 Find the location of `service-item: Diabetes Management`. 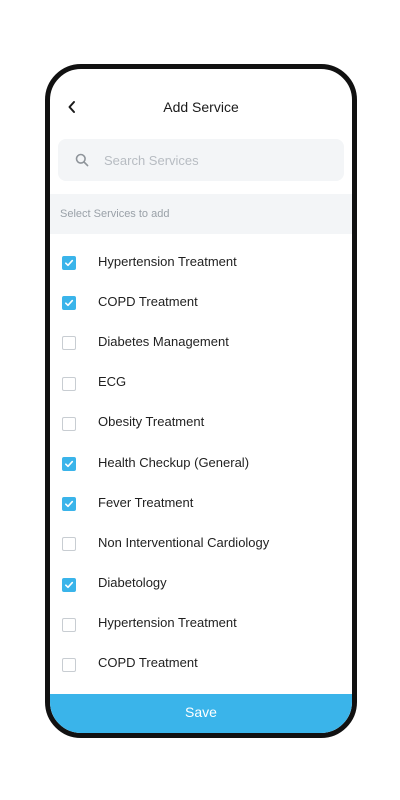

service-item: Diabetes Management is located at coordinates (201, 343).